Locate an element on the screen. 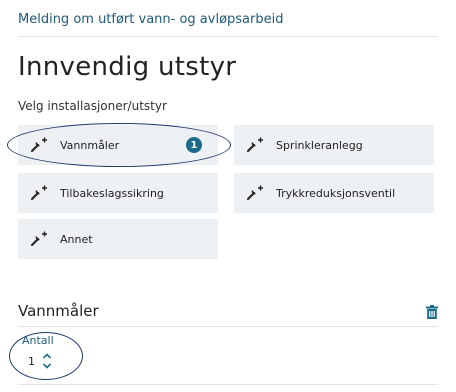  header-divider is located at coordinates (228, 36).